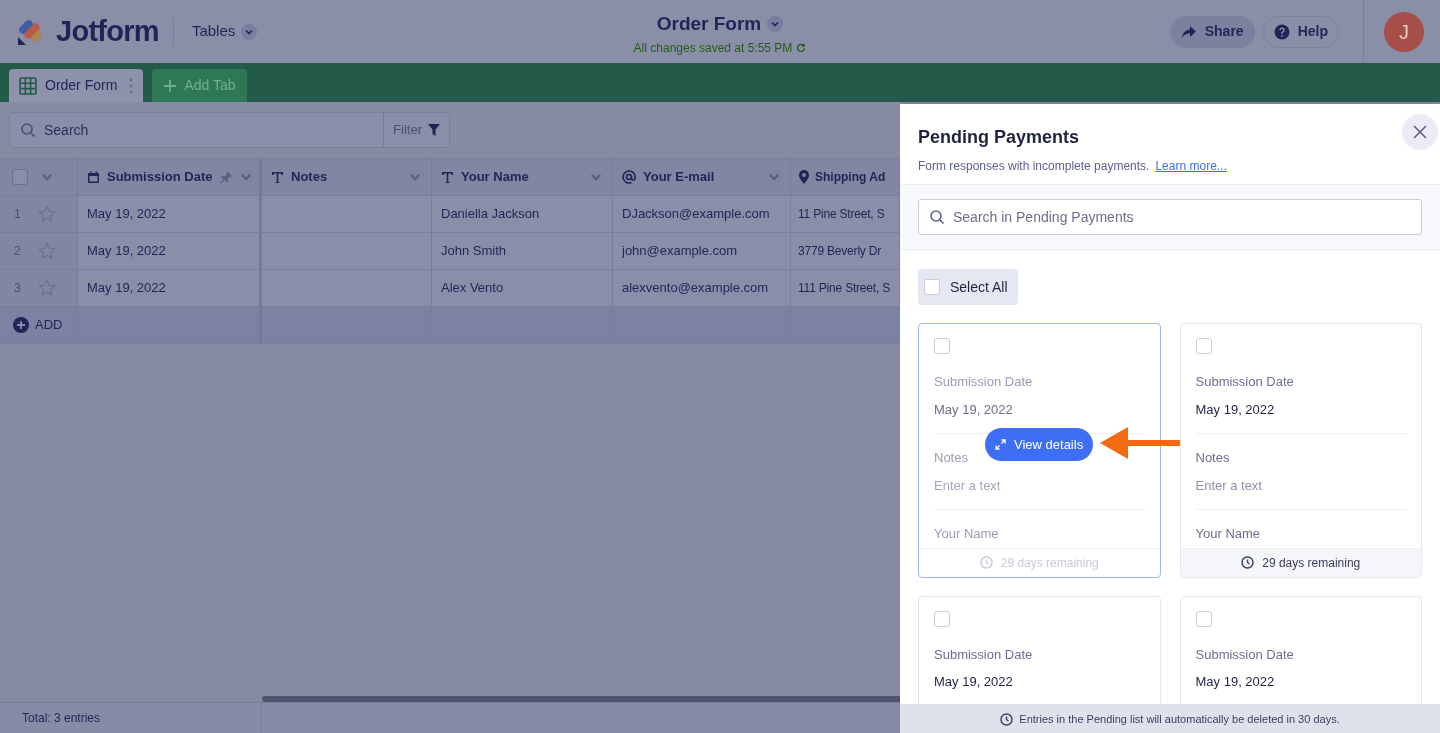  Describe the element at coordinates (18, 288) in the screenshot. I see `row-number: 3` at that location.